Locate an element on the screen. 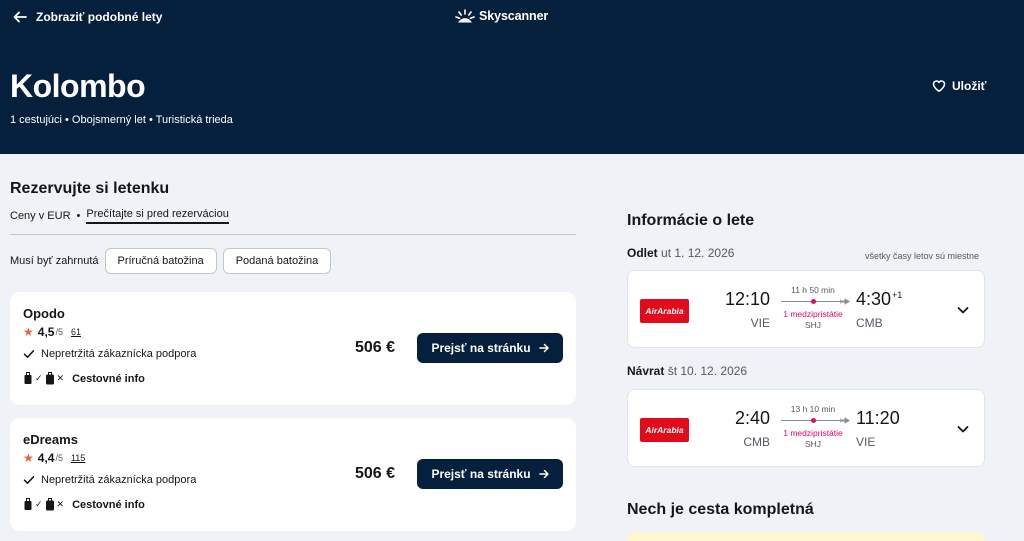 This screenshot has height=541, width=1024. flight-route: 11 h 50 min 1 medzipristátie SHJ is located at coordinates (813, 307).